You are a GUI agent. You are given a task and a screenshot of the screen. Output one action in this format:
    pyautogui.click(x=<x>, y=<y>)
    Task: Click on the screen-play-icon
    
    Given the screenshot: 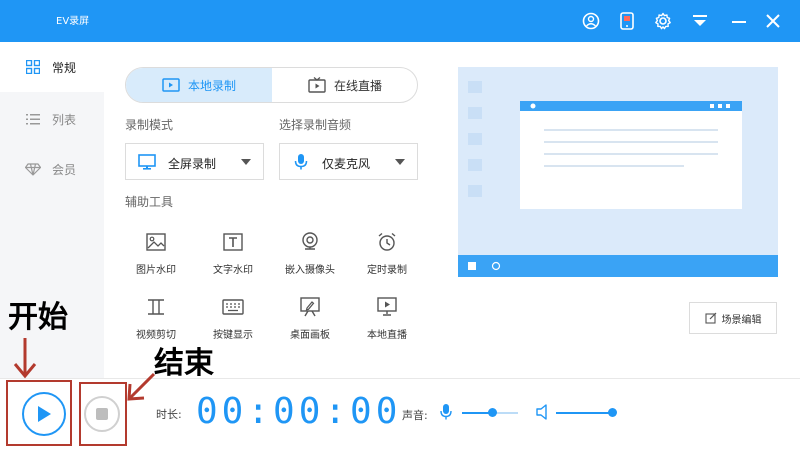 What is the action you would take?
    pyautogui.click(x=387, y=307)
    